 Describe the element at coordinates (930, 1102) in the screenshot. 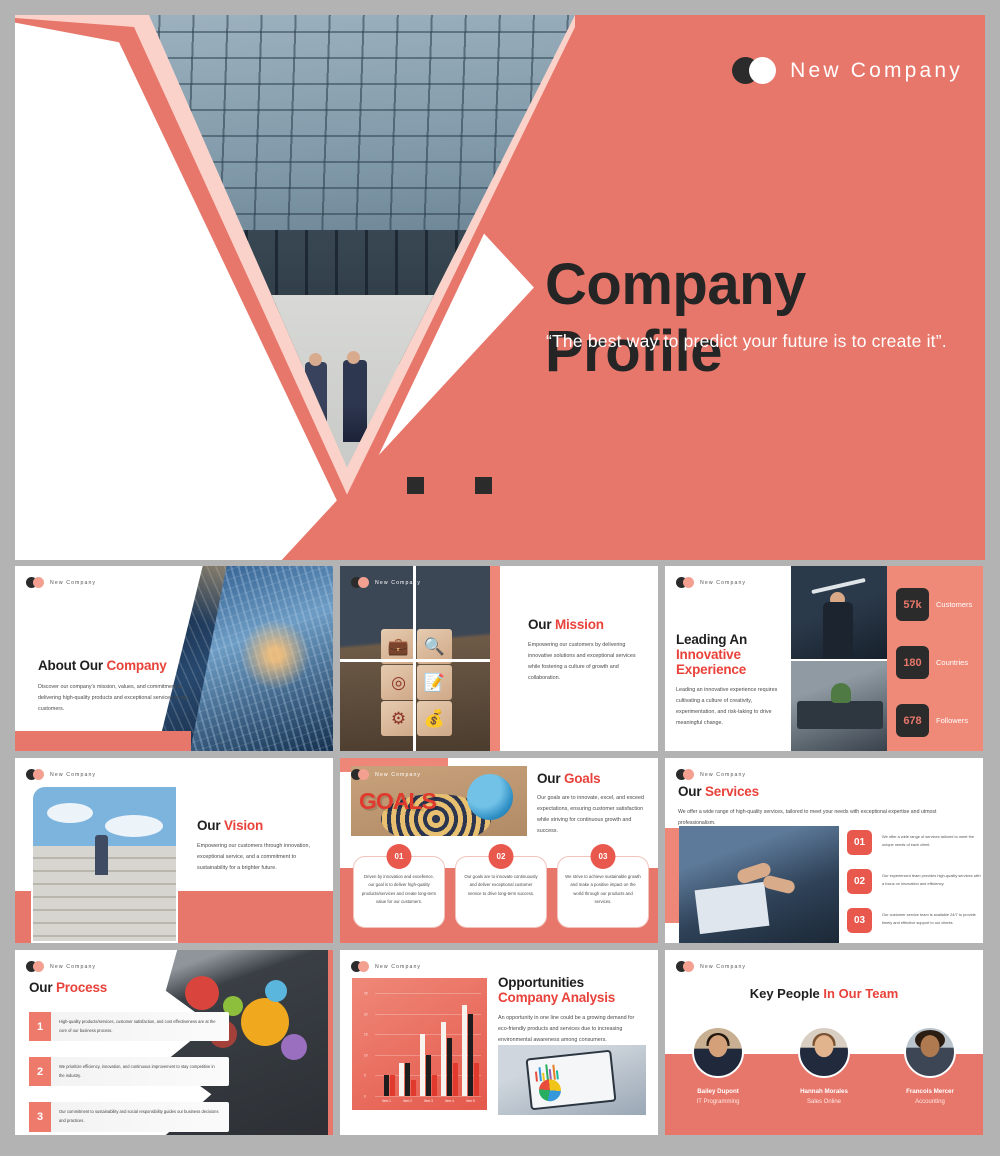

I see `member-role: Accounting` at that location.